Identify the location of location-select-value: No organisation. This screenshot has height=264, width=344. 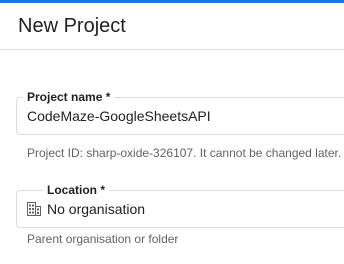
(96, 209).